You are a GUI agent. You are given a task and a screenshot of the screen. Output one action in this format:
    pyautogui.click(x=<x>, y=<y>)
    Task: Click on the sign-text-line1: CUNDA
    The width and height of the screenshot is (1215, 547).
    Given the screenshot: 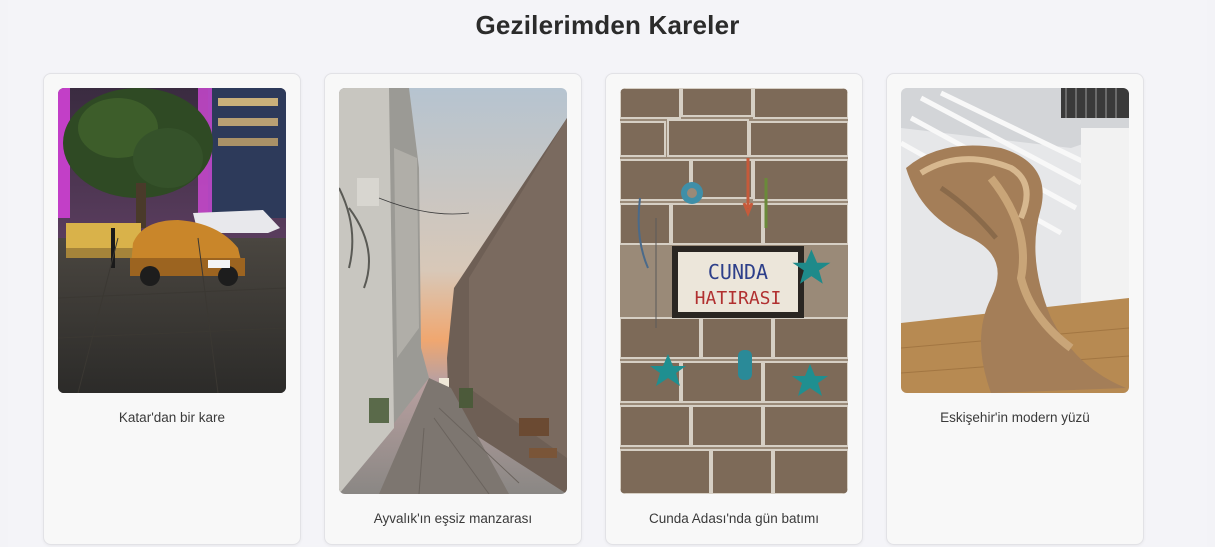 What is the action you would take?
    pyautogui.click(x=738, y=272)
    